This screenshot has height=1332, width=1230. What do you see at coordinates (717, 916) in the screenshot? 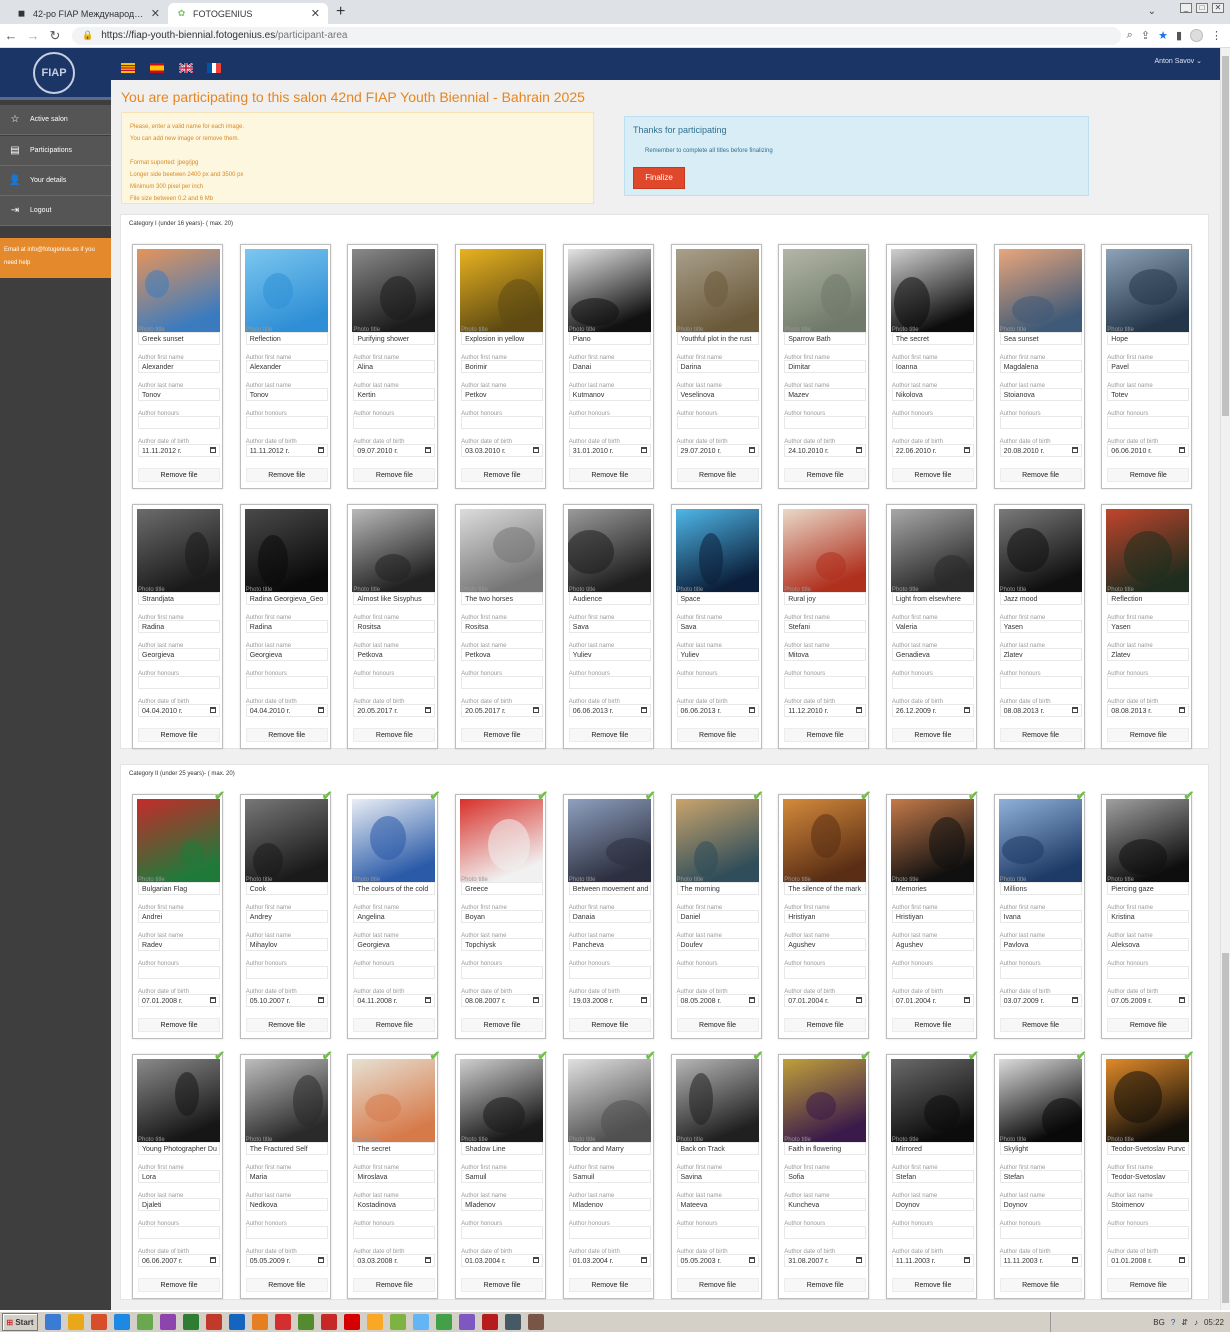
I see `author-first-name-input: Daniel` at bounding box center [717, 916].